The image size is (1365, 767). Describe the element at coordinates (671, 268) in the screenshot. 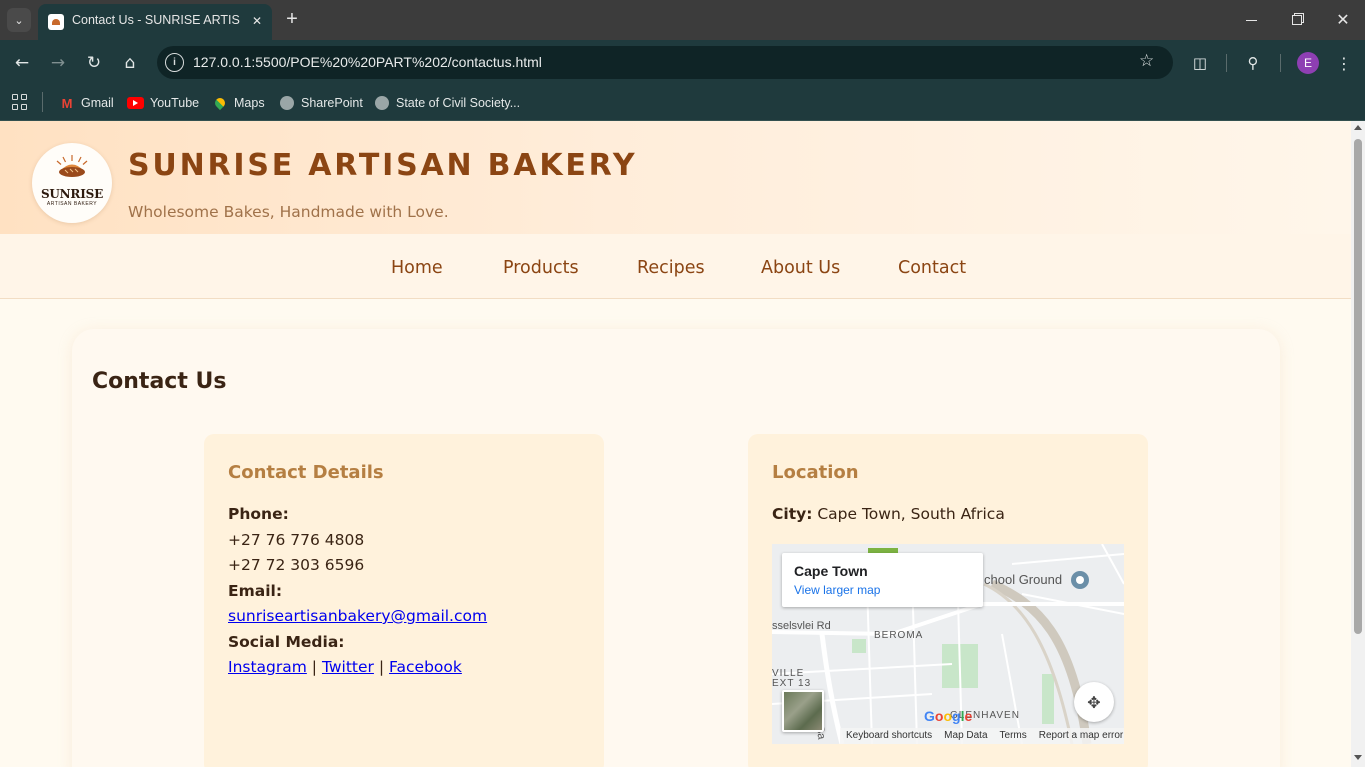

I see `nav-recipes-link: Recipes` at that location.